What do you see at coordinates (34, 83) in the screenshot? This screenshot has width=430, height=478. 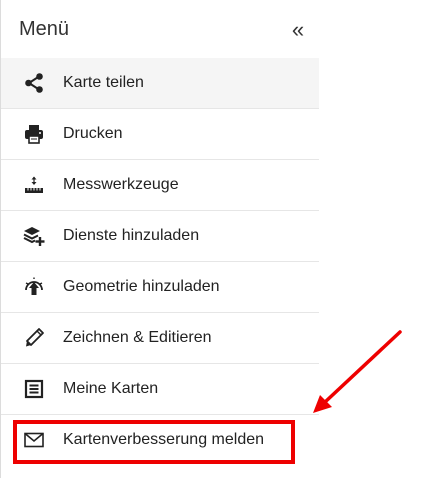 I see `share-icon` at bounding box center [34, 83].